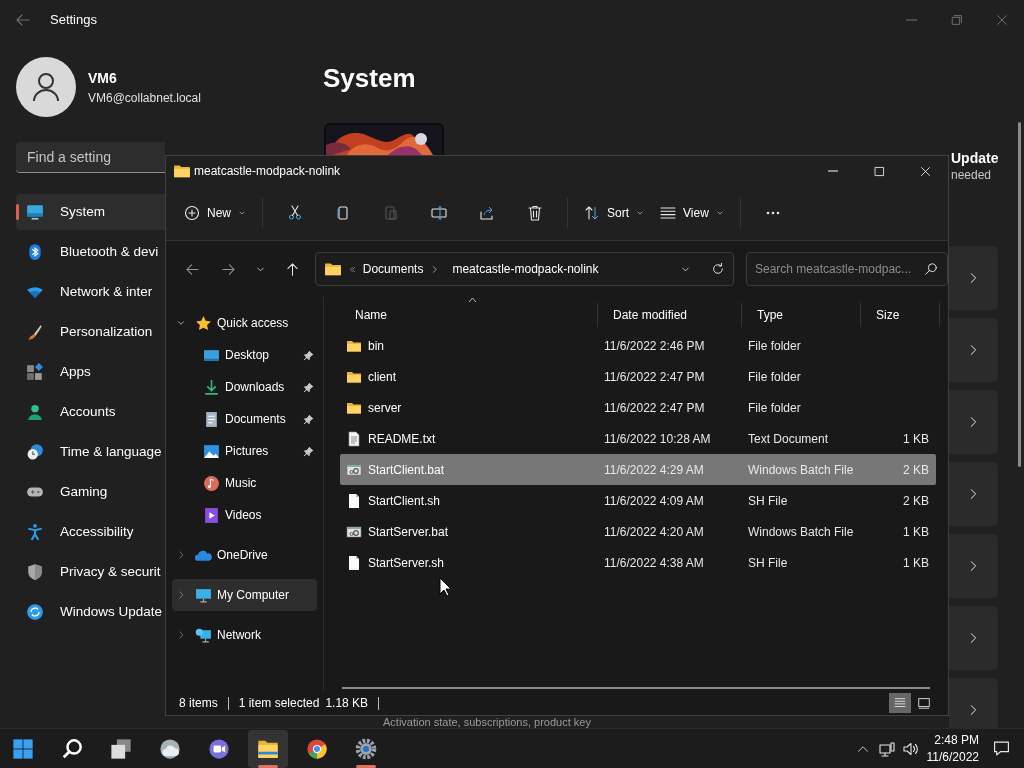 This screenshot has width=1024, height=768. What do you see at coordinates (774, 346) in the screenshot?
I see `table-cell-text: File folder` at bounding box center [774, 346].